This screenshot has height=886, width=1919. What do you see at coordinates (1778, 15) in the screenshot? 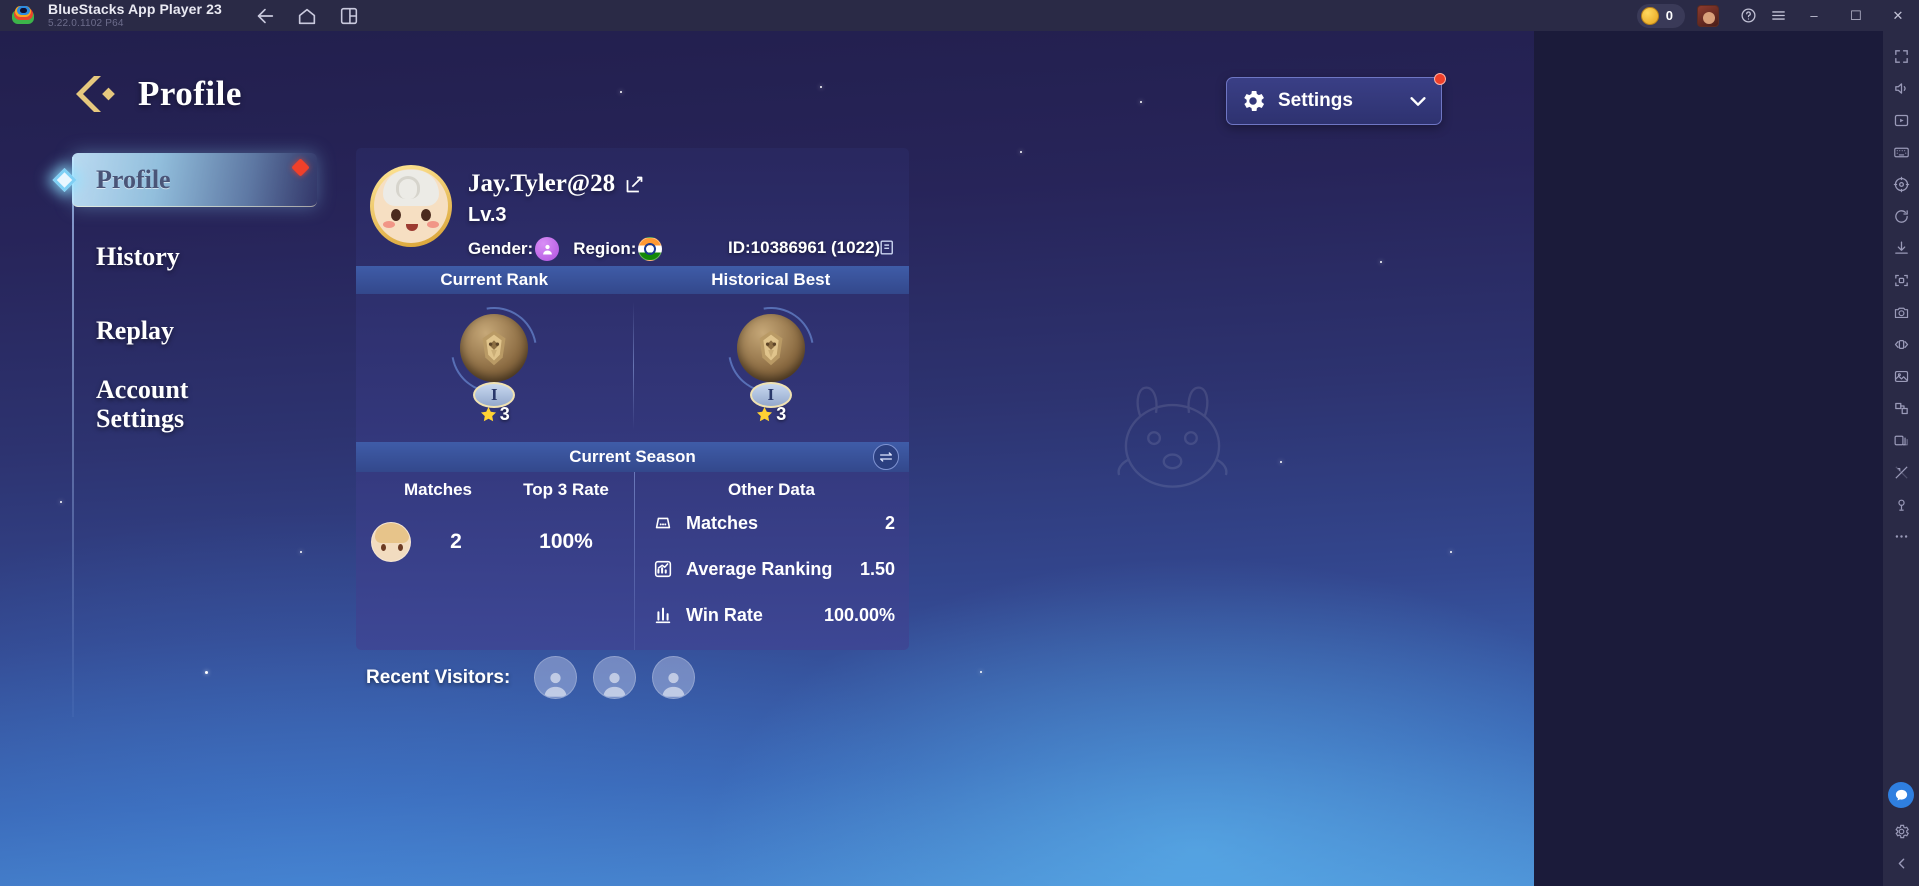
I see `menu-icon` at bounding box center [1778, 15].